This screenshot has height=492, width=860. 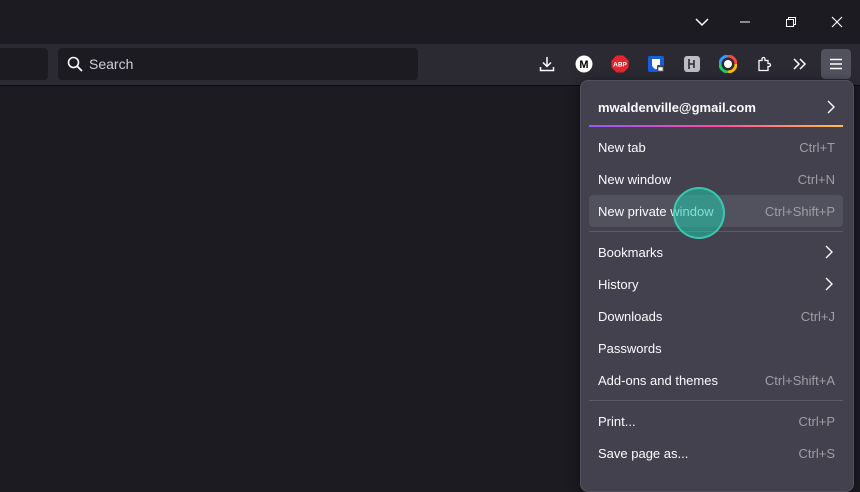 I want to click on bitwarden-button, so click(x=656, y=64).